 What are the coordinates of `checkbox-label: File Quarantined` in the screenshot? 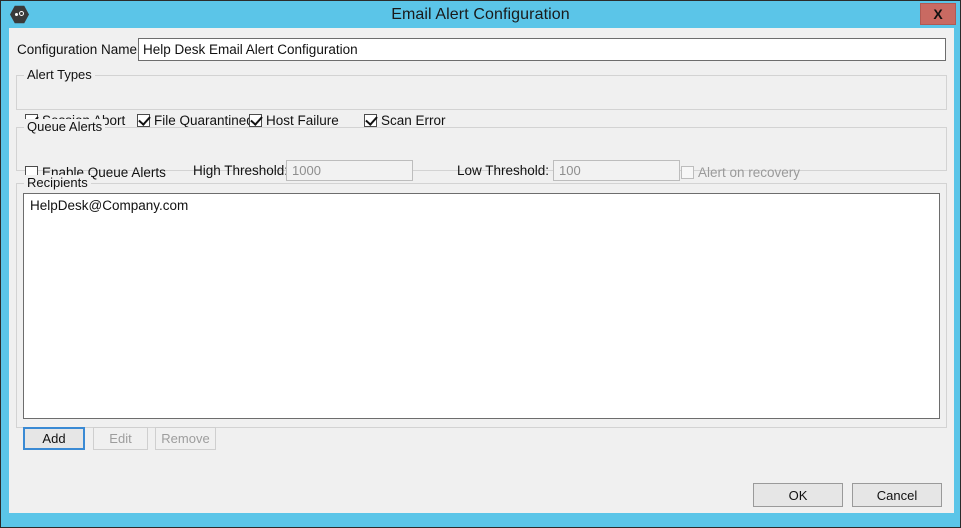 It's located at (204, 120).